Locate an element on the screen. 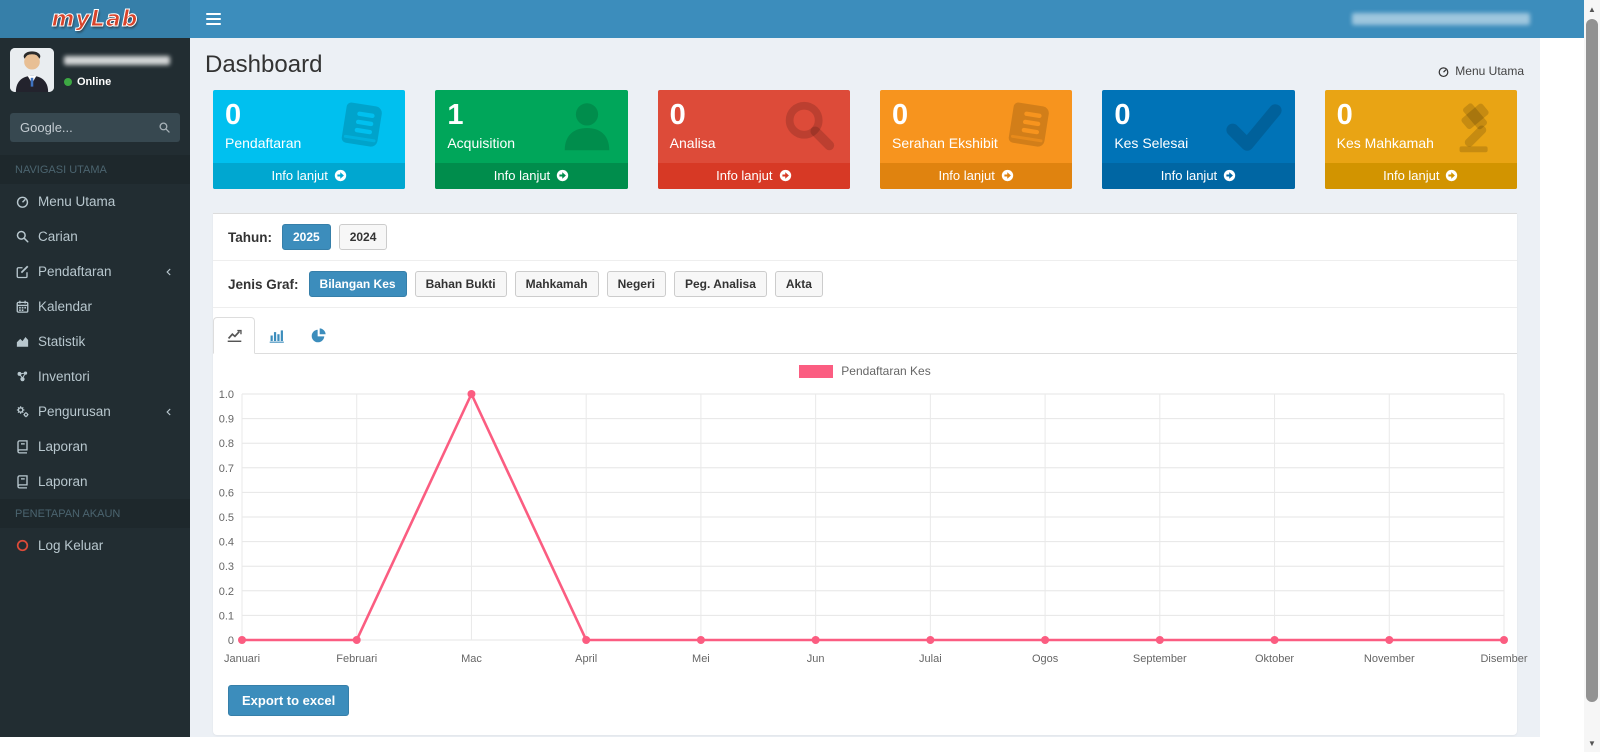 The height and width of the screenshot is (752, 1600). svg-text: 0.3 is located at coordinates (226, 567).